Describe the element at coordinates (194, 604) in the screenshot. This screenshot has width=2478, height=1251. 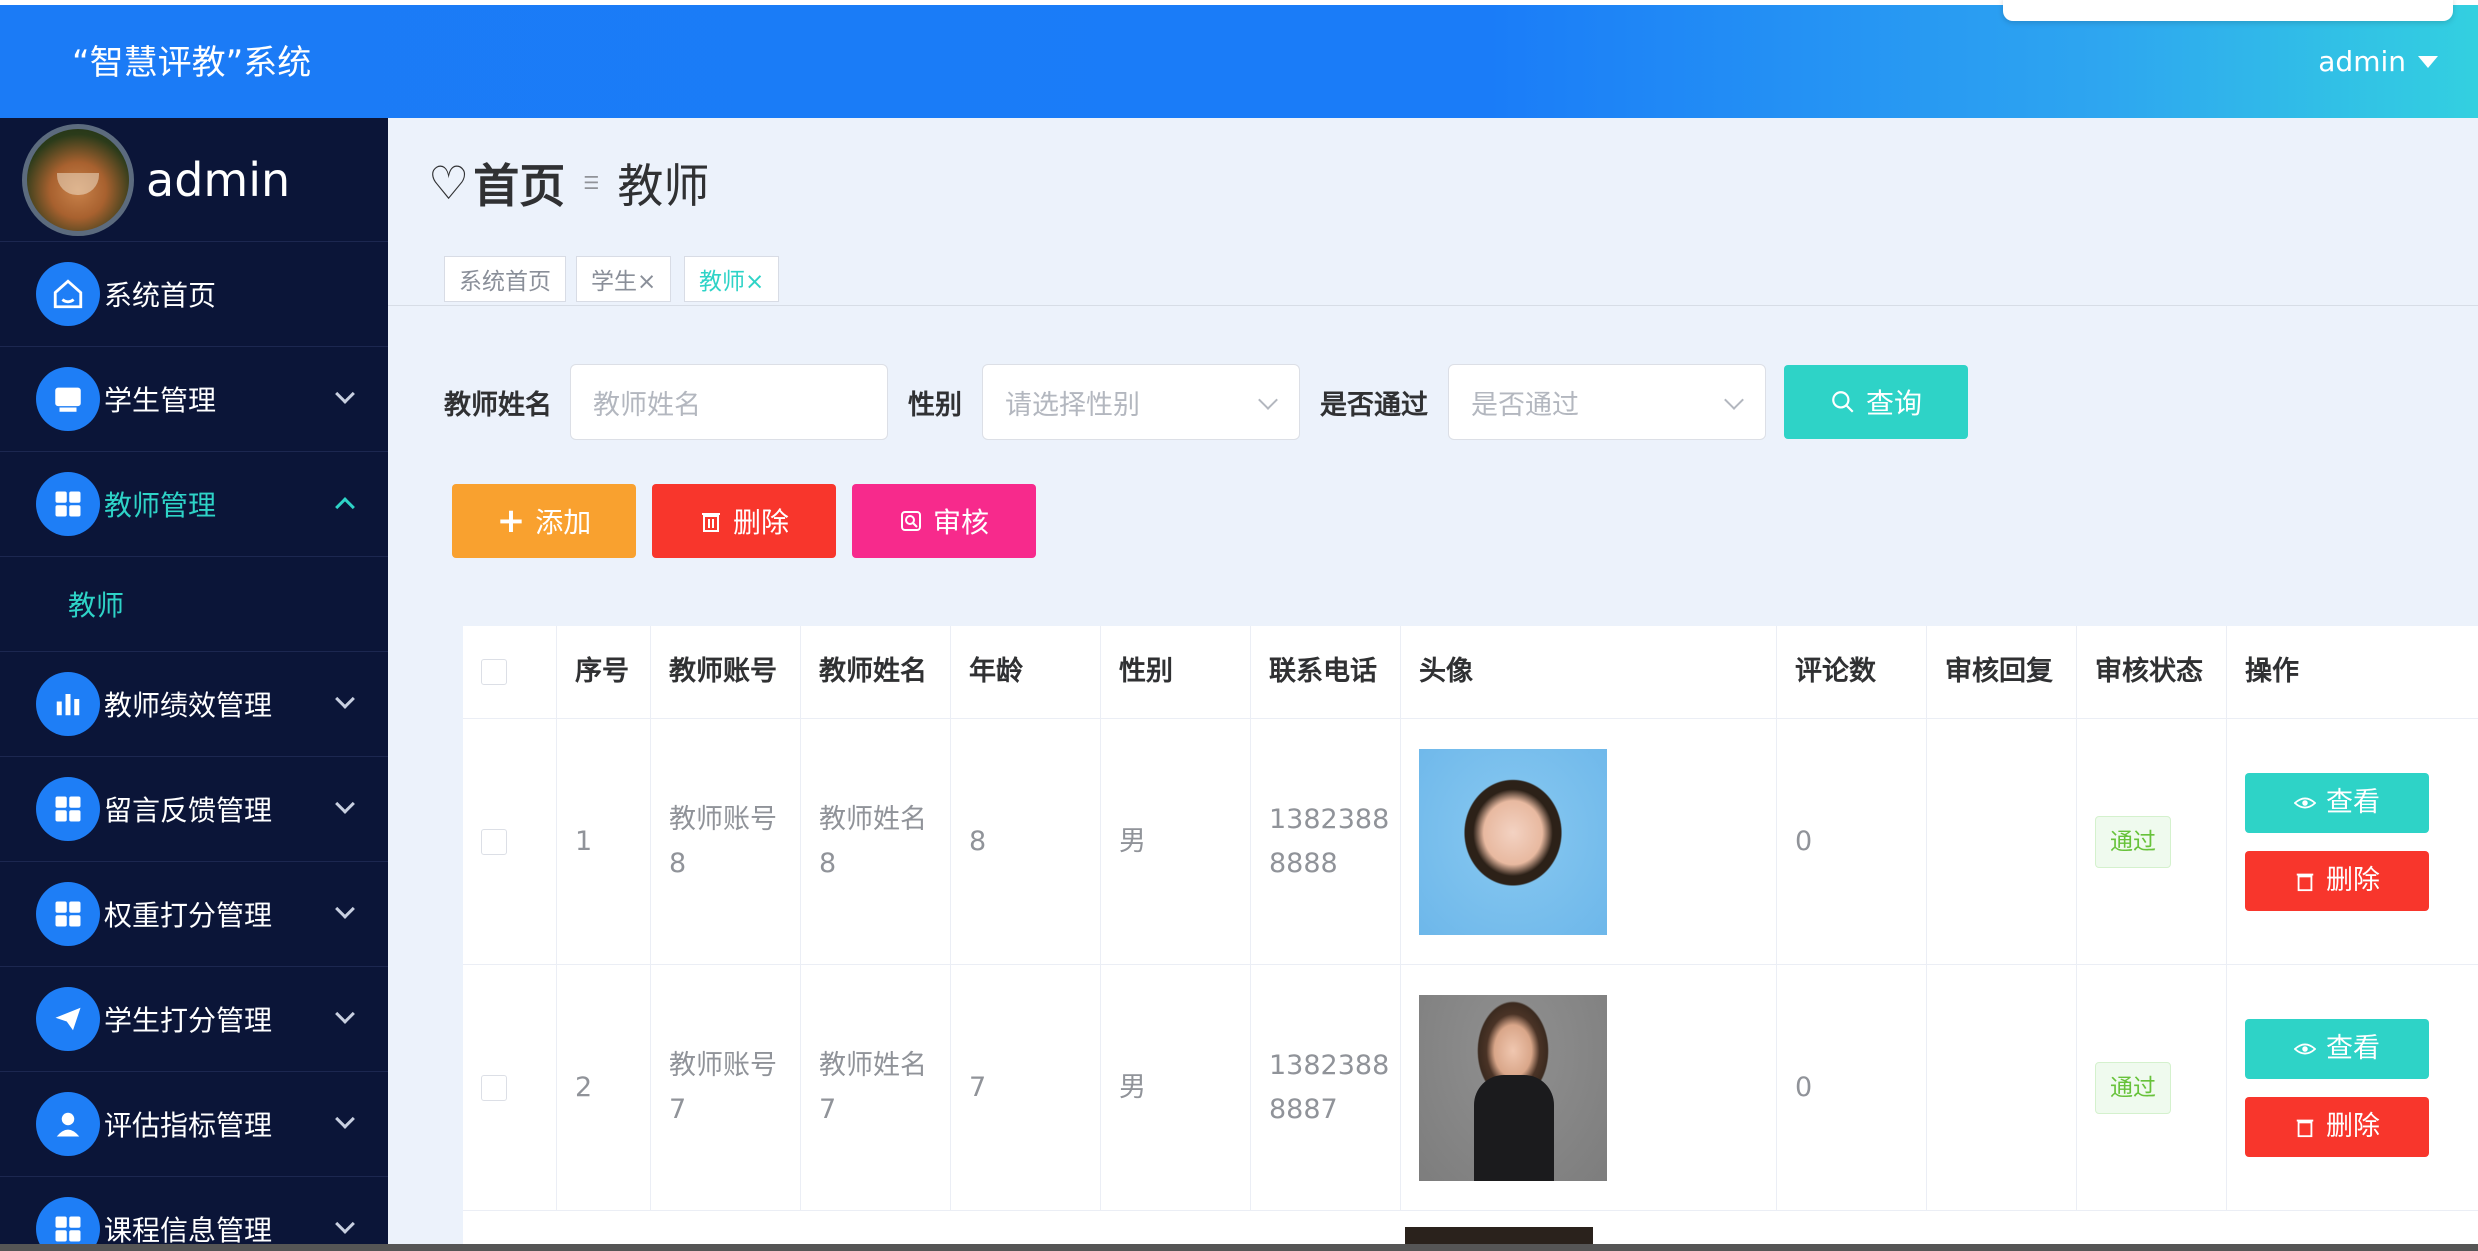
I see `sidebar-subitem-teacher: 教师` at that location.